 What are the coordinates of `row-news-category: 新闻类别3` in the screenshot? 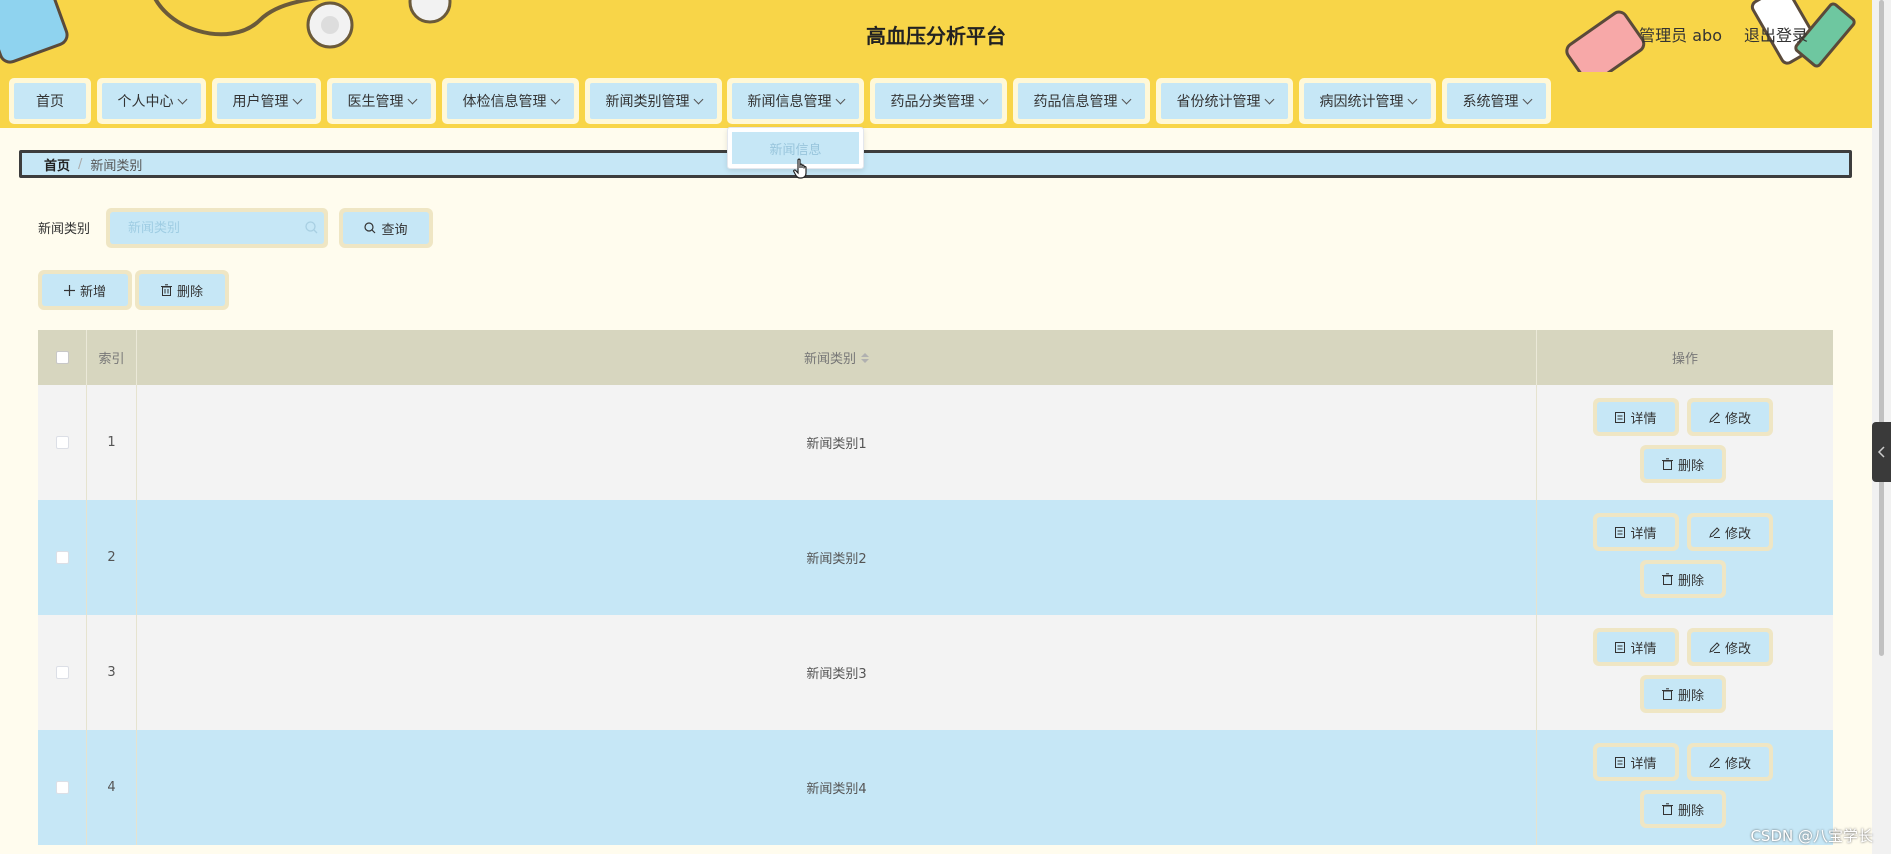 It's located at (837, 672).